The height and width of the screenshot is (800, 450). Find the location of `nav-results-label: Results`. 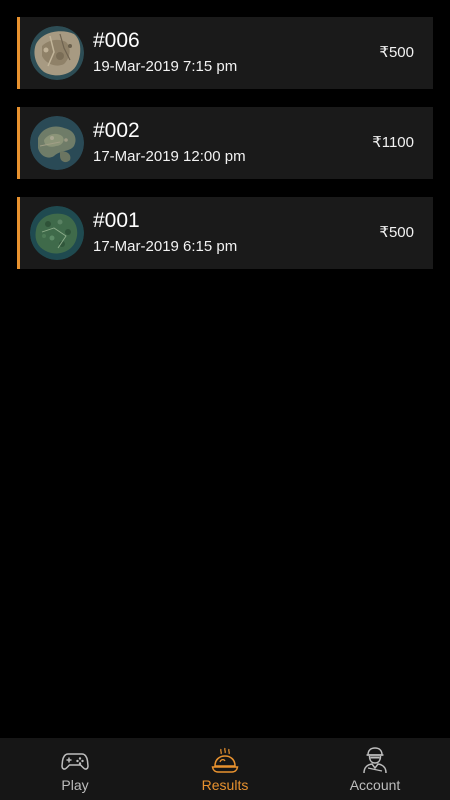

nav-results-label: Results is located at coordinates (225, 785).